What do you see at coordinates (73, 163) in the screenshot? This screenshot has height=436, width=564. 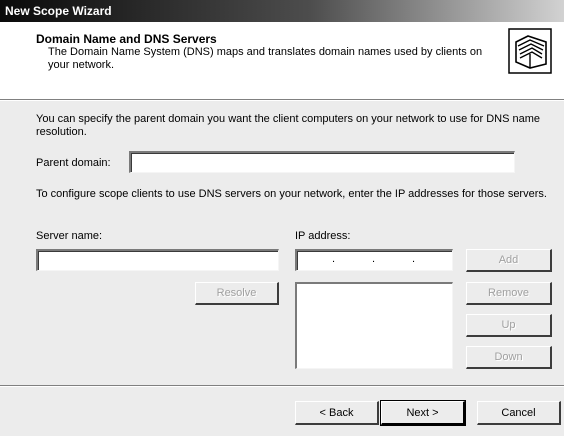 I see `parent-domain-label: Parent domain:` at bounding box center [73, 163].